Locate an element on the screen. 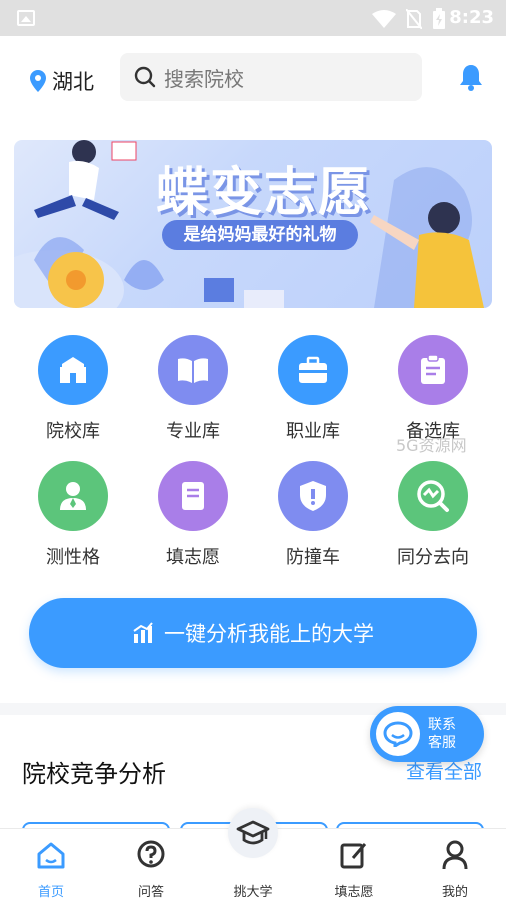 This screenshot has height=900, width=506. search-input: 搜索院校 is located at coordinates (271, 77).